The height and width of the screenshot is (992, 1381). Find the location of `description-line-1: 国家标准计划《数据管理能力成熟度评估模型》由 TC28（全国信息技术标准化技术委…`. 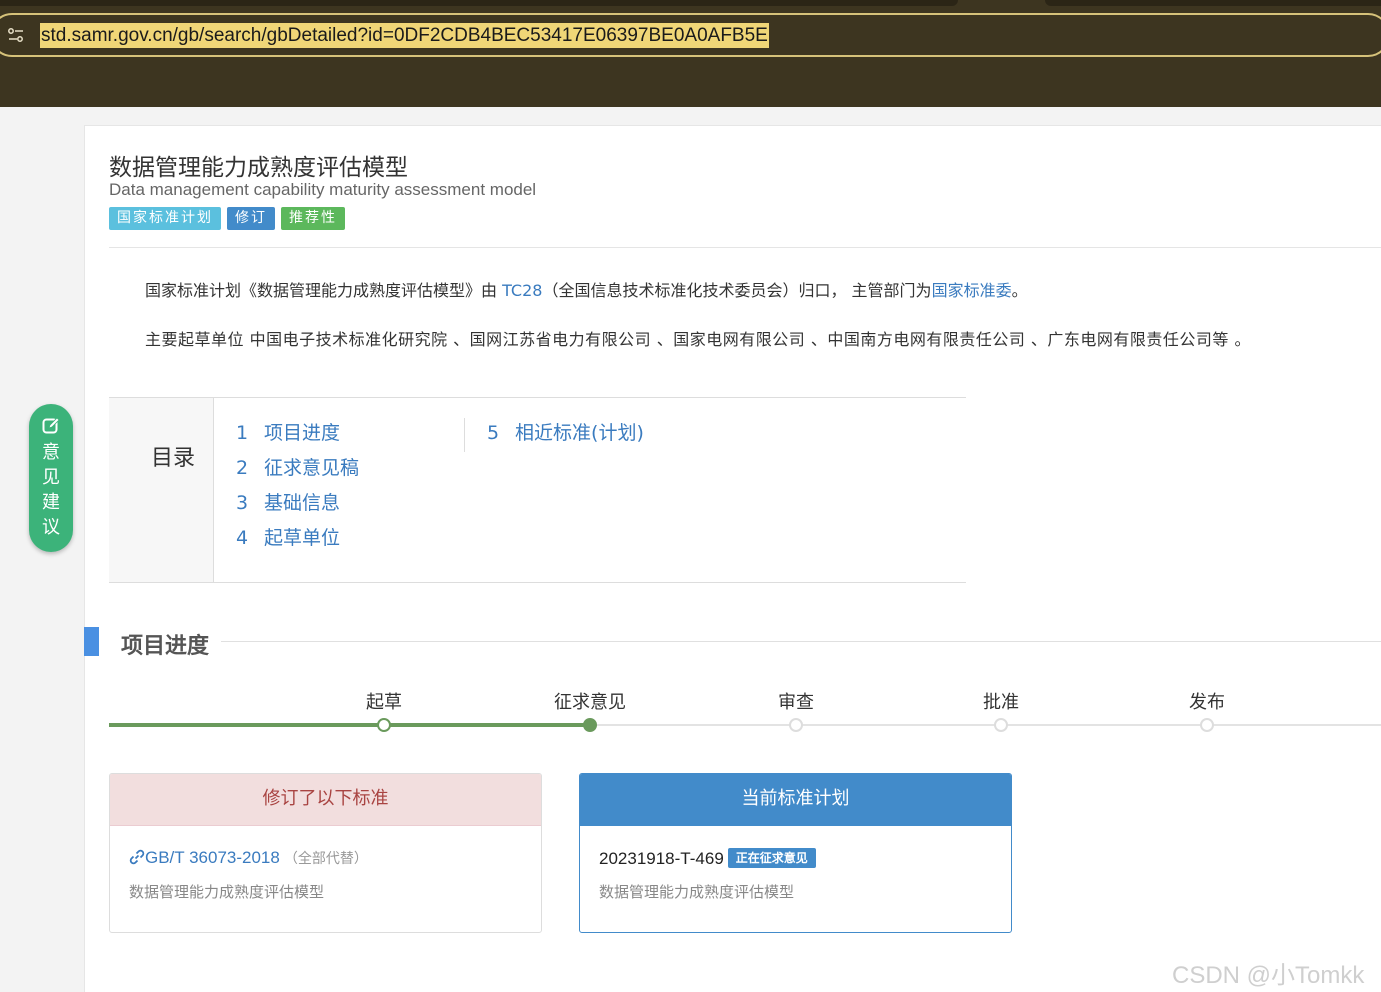

description-line-1: 国家标准计划《数据管理能力成熟度评估模型》由 TC28（全国信息技术标准化技术委… is located at coordinates (586, 289).